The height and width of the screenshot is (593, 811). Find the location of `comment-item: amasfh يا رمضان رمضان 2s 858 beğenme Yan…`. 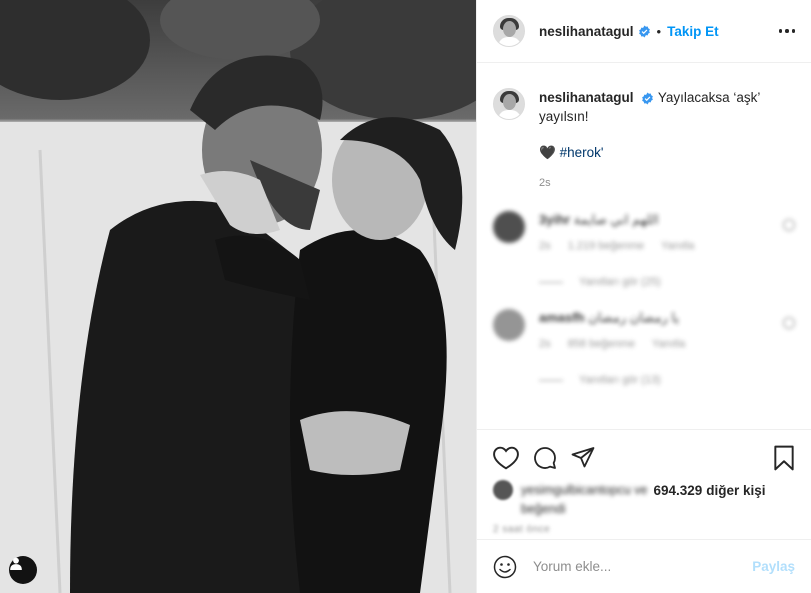

comment-item: amasfh يا رمضان رمضان 2s 858 beğenme Yan… is located at coordinates (644, 349).